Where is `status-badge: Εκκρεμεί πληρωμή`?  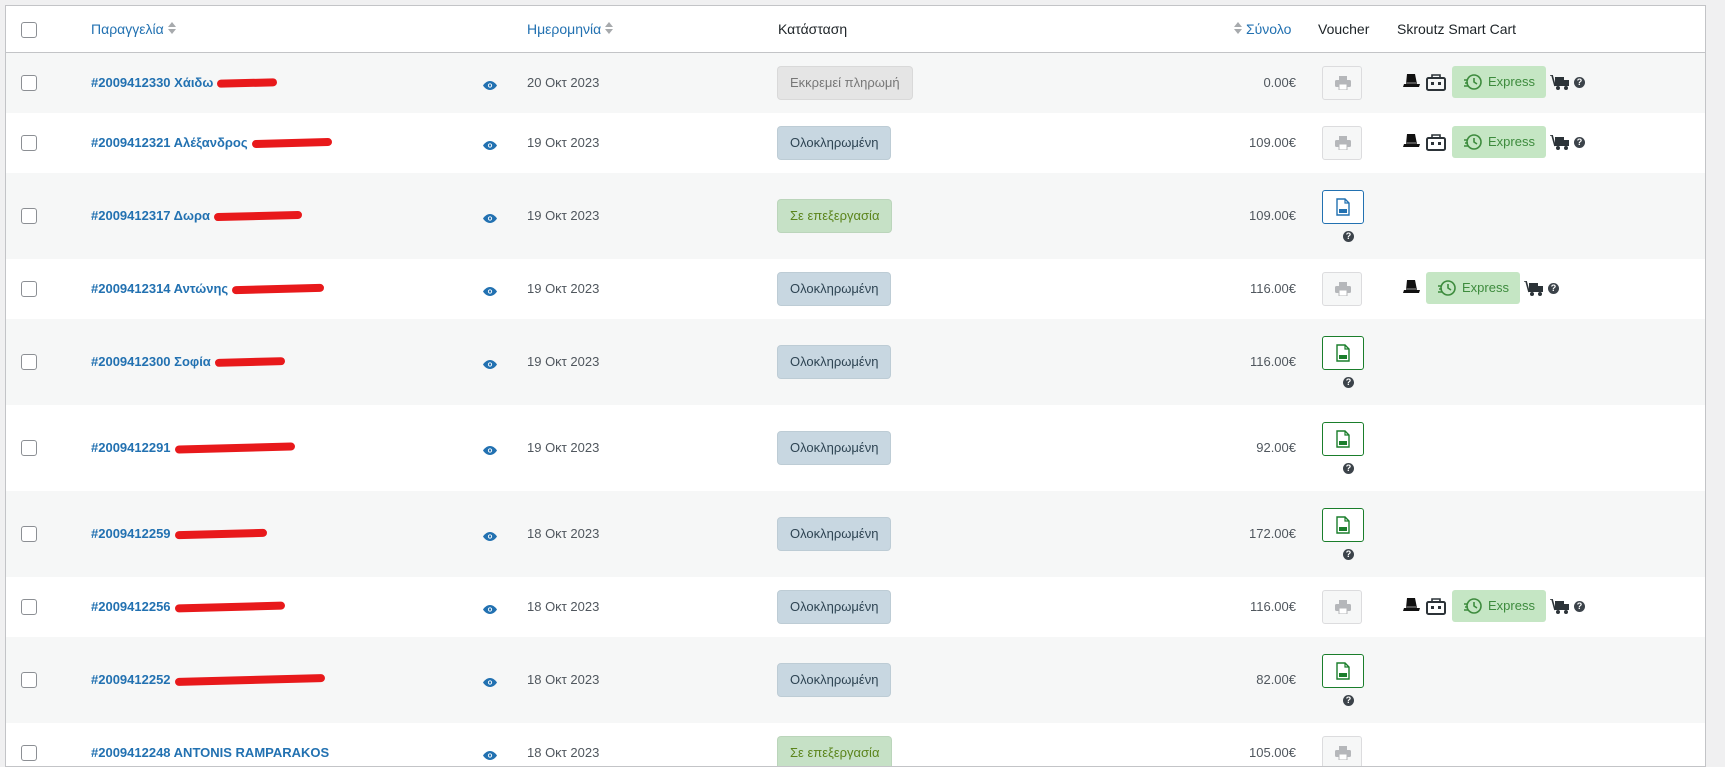 status-badge: Εκκρεμεί πληρωμή is located at coordinates (845, 83).